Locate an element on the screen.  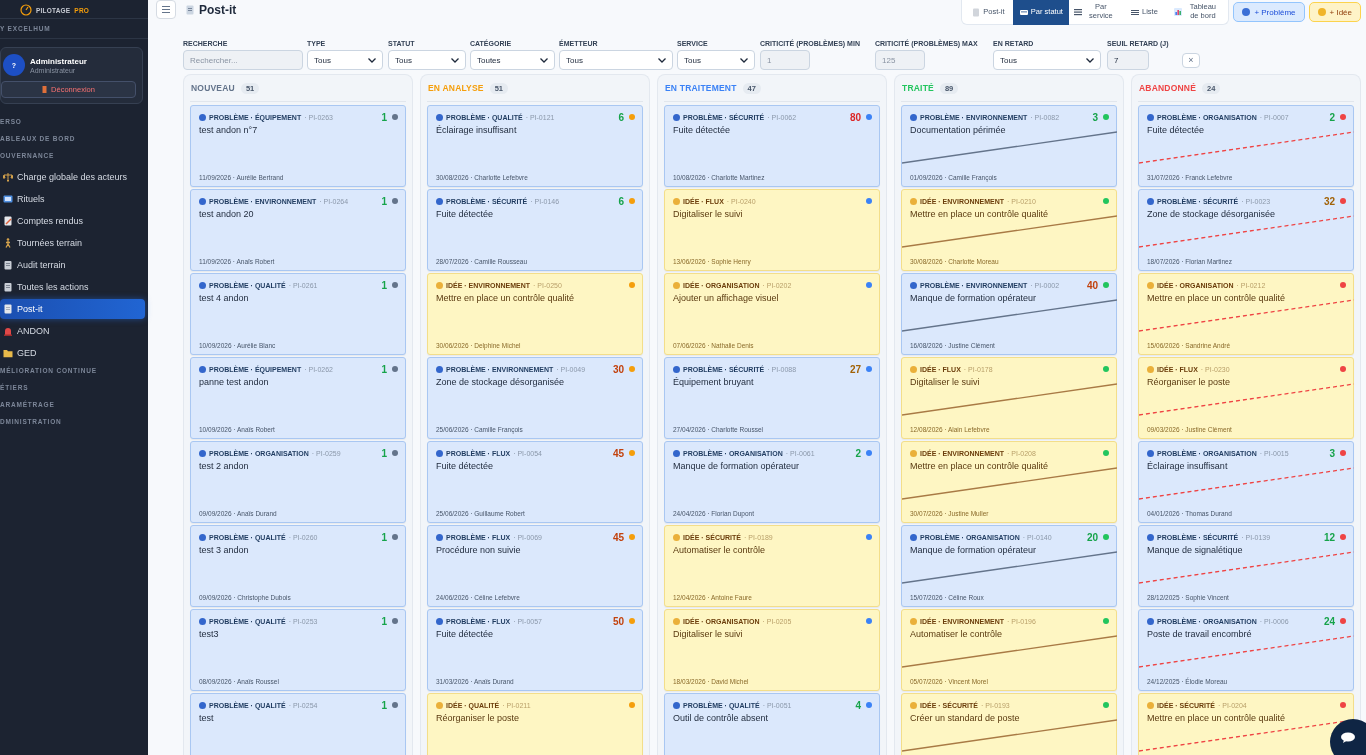
nav-item: GED is located at coordinates (72, 353).